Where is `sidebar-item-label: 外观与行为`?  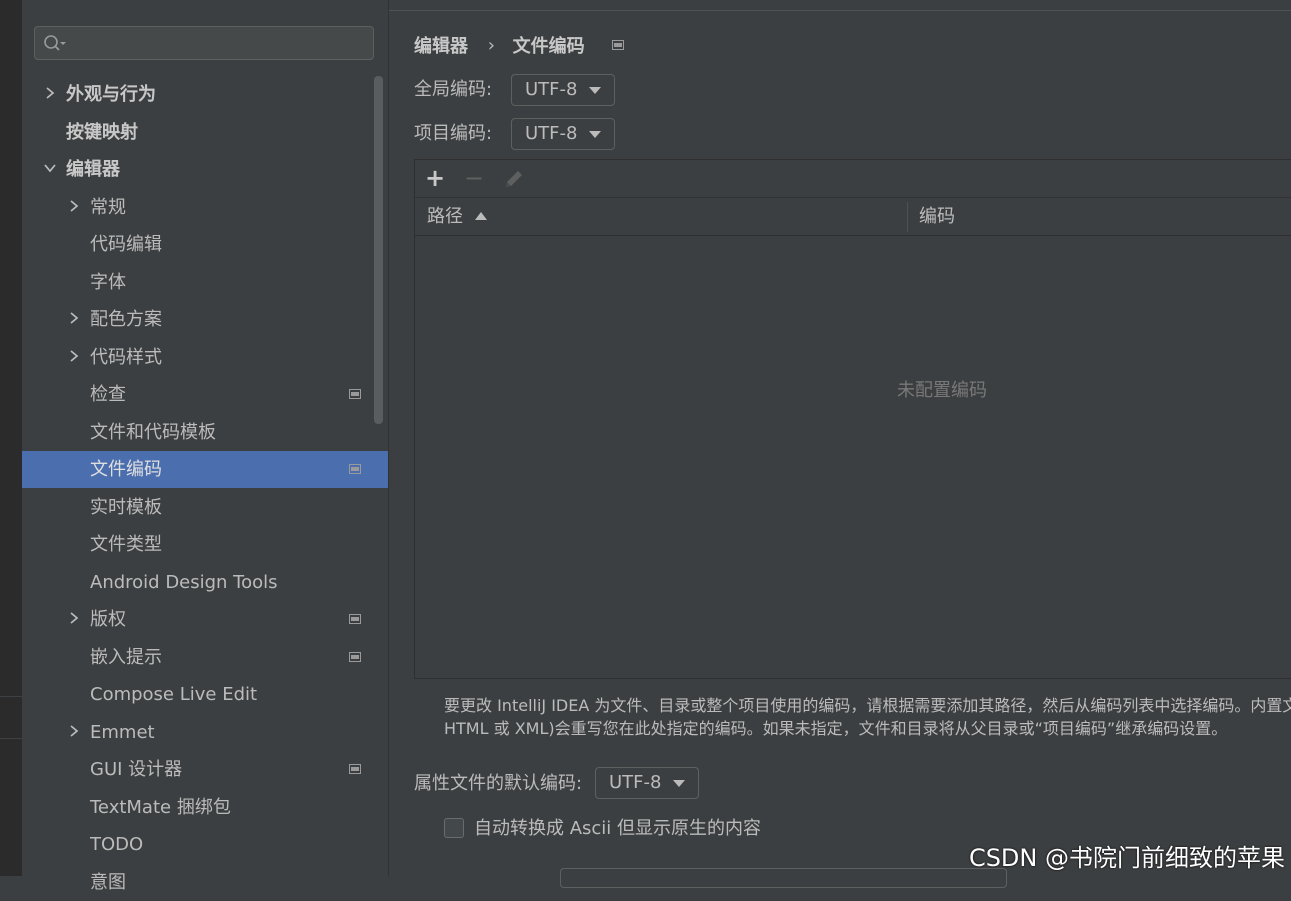
sidebar-item-label: 外观与行为 is located at coordinates (111, 94).